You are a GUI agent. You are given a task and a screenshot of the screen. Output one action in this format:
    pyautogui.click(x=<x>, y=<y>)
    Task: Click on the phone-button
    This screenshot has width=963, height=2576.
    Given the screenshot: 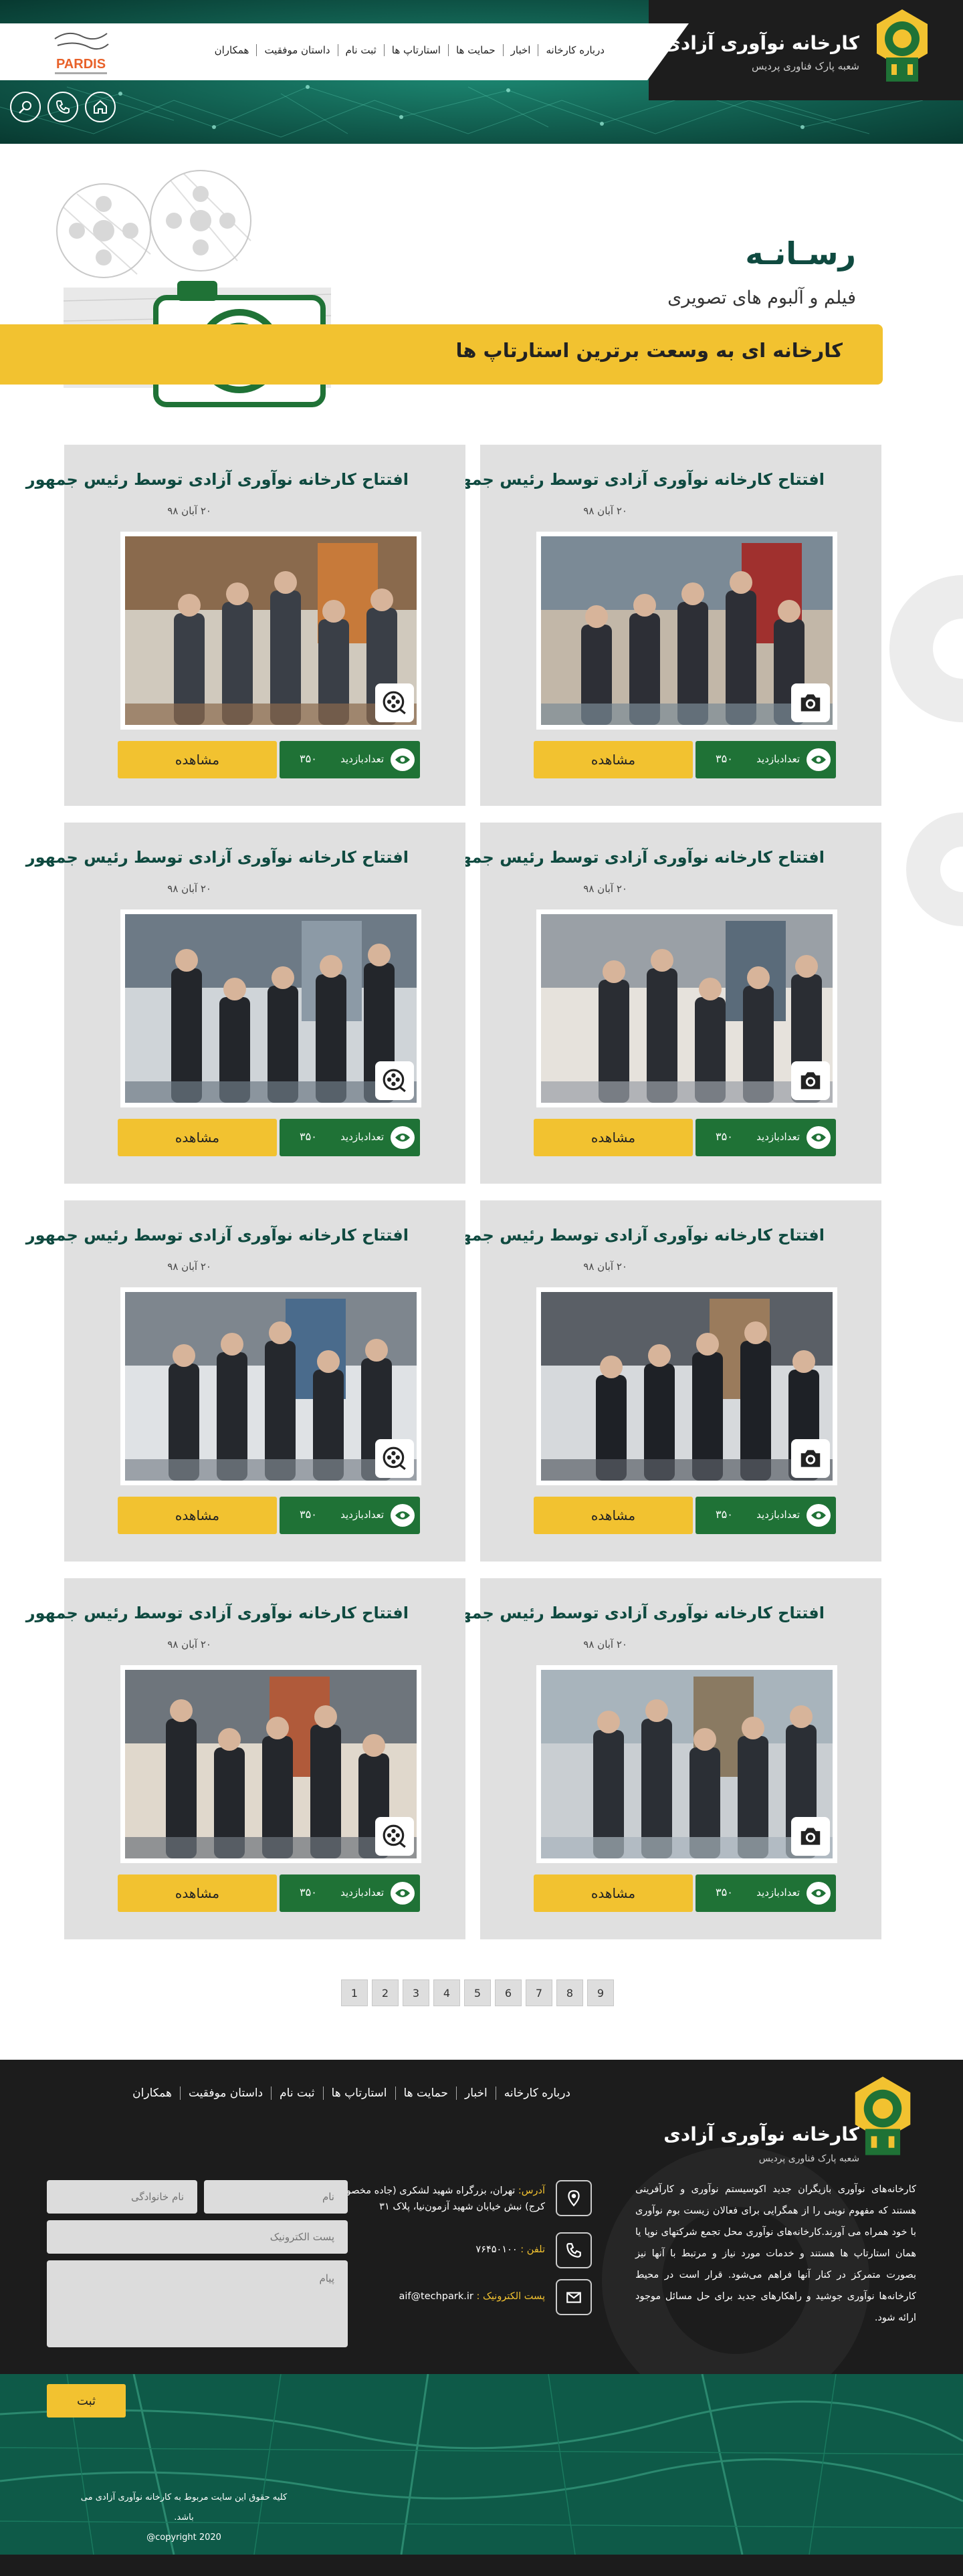 What is the action you would take?
    pyautogui.click(x=62, y=107)
    